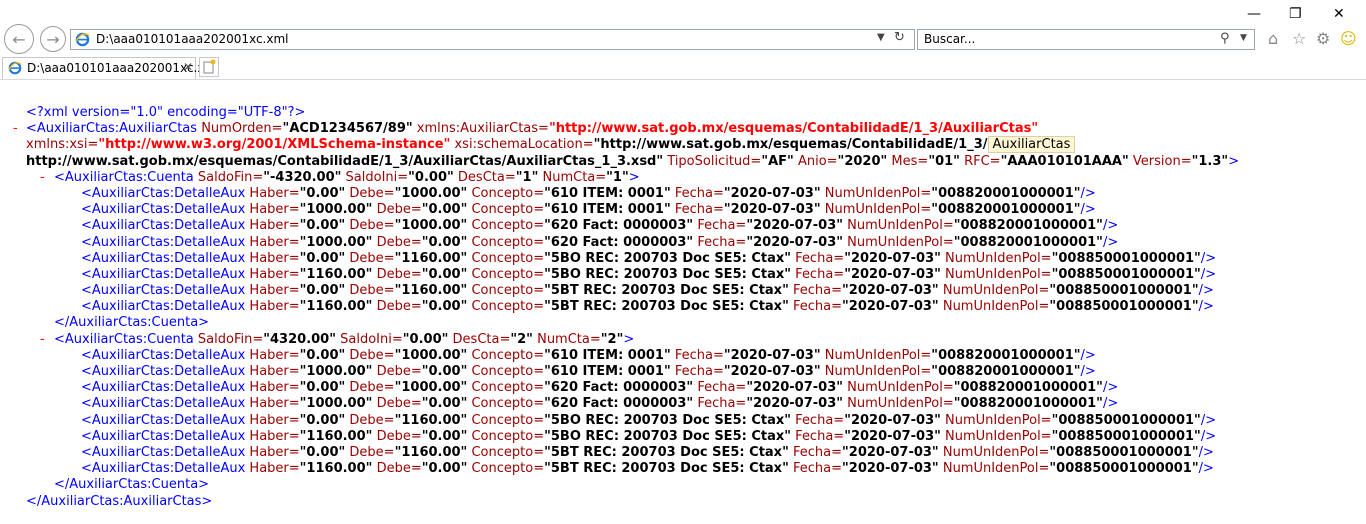  Describe the element at coordinates (1243, 38) in the screenshot. I see `search-dropdown-icon: ▼` at that location.